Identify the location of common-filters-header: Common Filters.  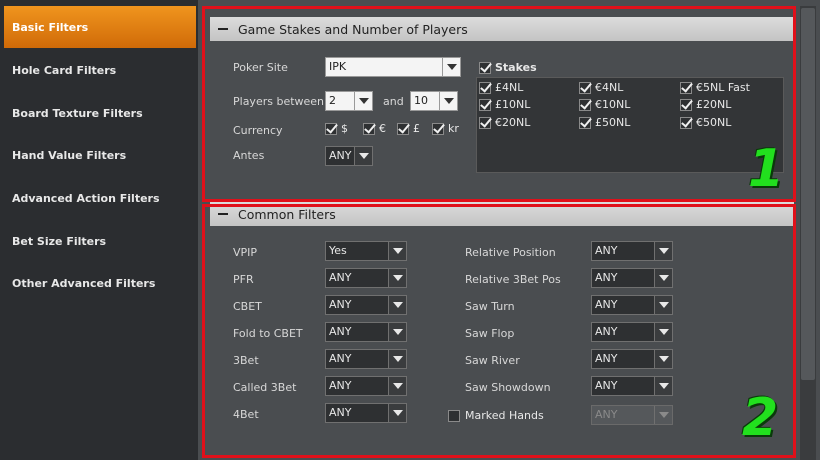
(502, 214).